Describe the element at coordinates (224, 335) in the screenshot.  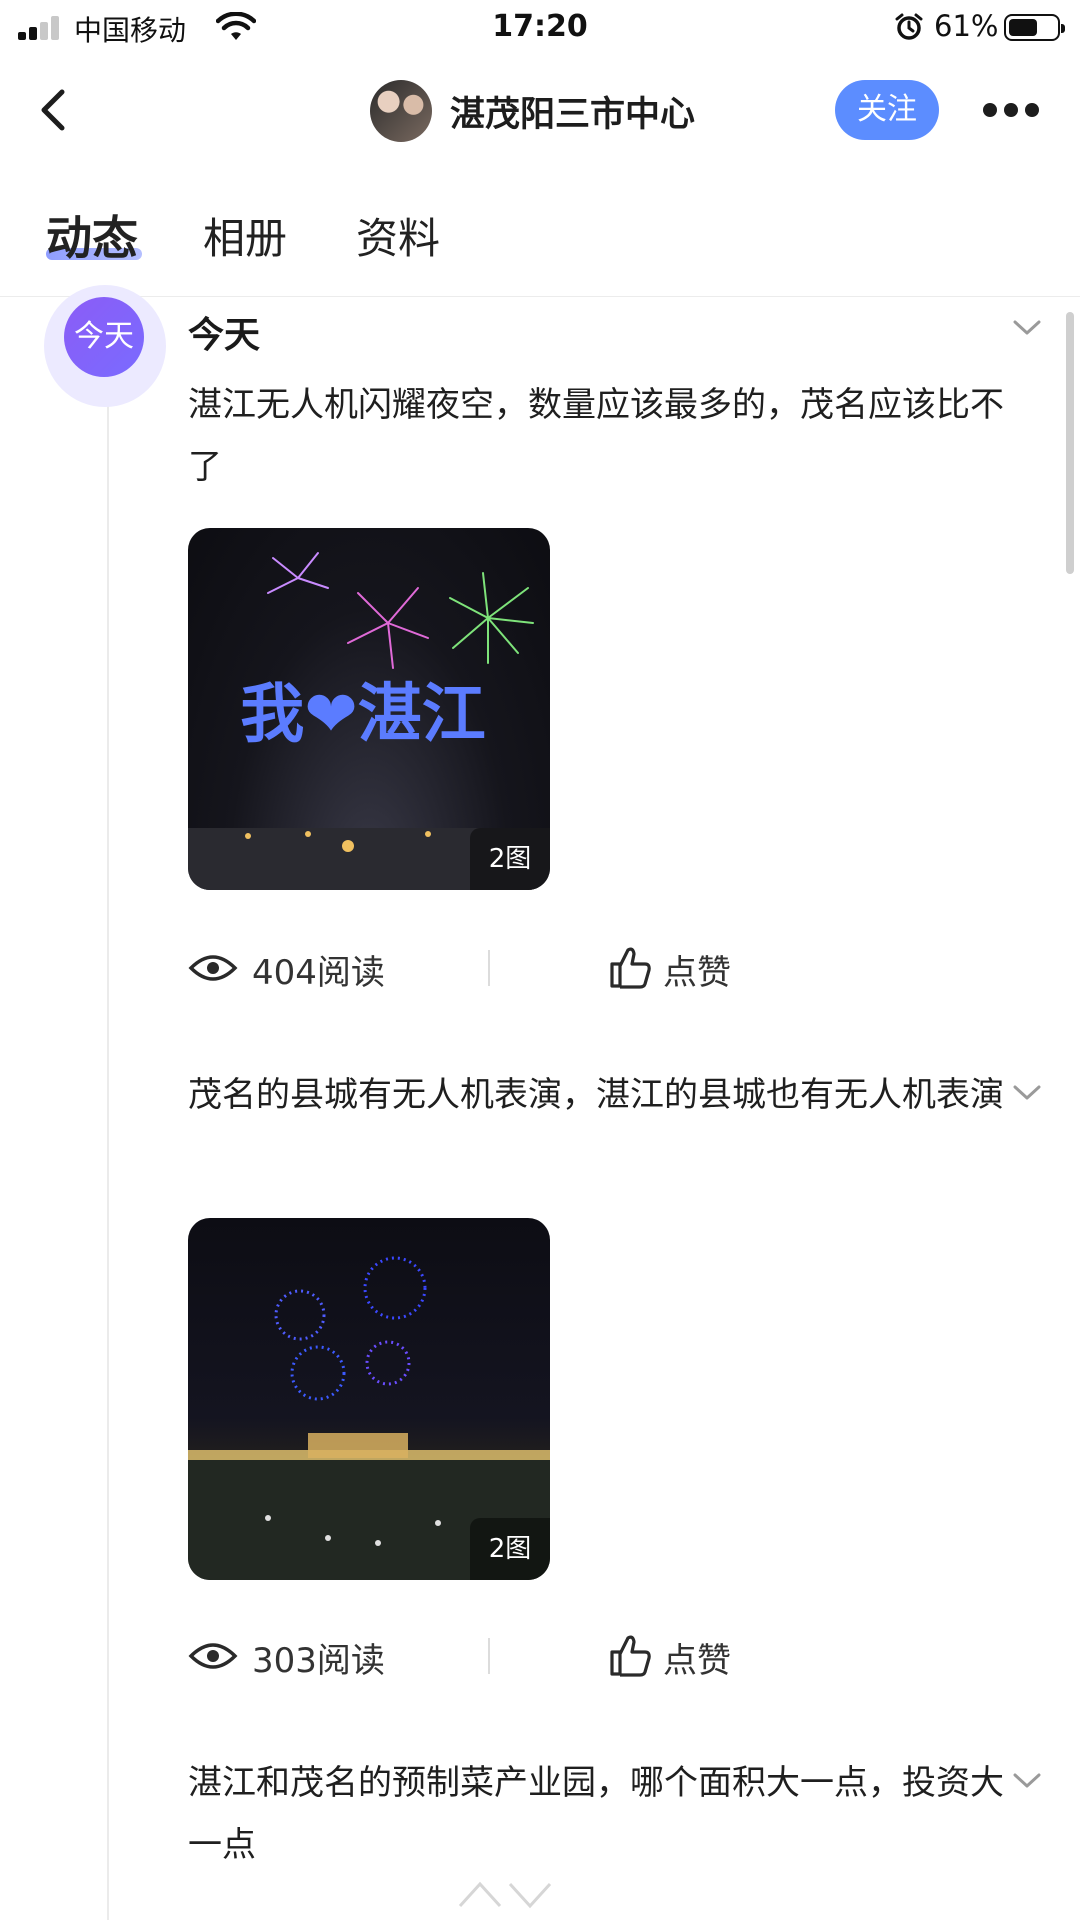
I see `date-heading: 今天` at that location.